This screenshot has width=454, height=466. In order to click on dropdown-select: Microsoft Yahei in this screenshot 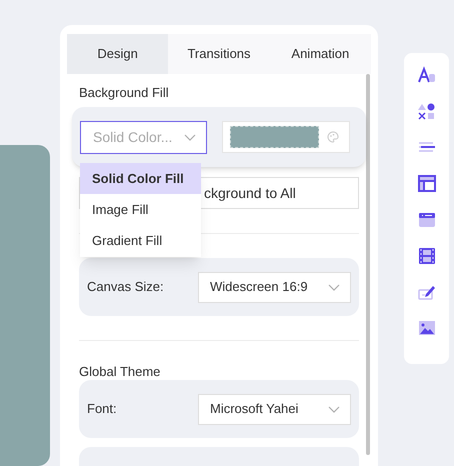, I will do `click(274, 409)`.